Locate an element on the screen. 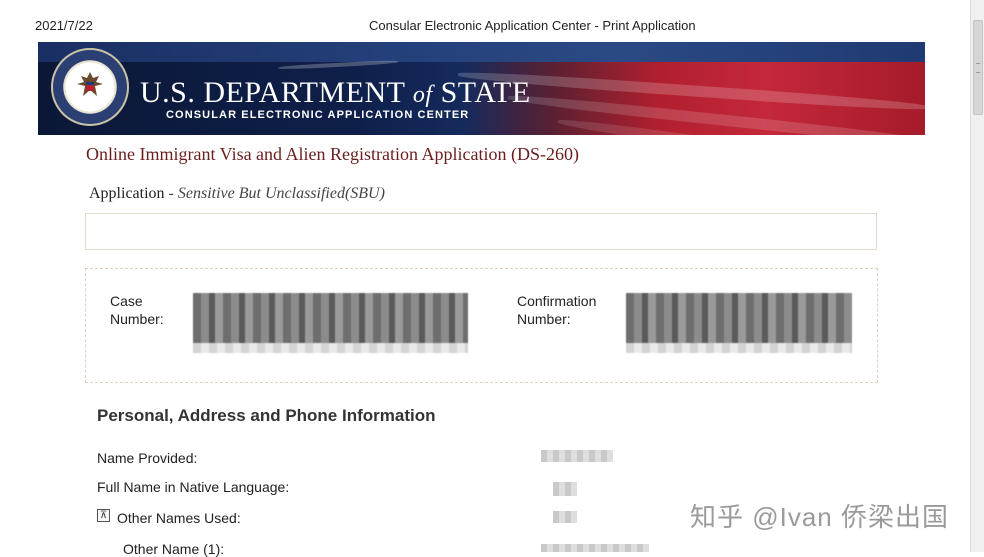 This screenshot has height=557, width=984. other-names-value-redacted is located at coordinates (565, 517).